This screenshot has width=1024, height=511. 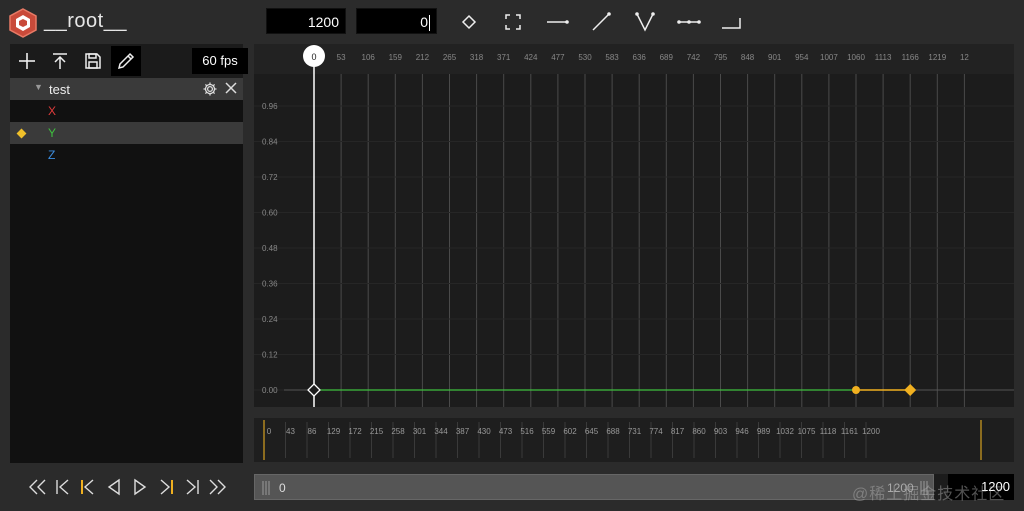 I want to click on value-tick-label: 0.00, so click(x=270, y=390).